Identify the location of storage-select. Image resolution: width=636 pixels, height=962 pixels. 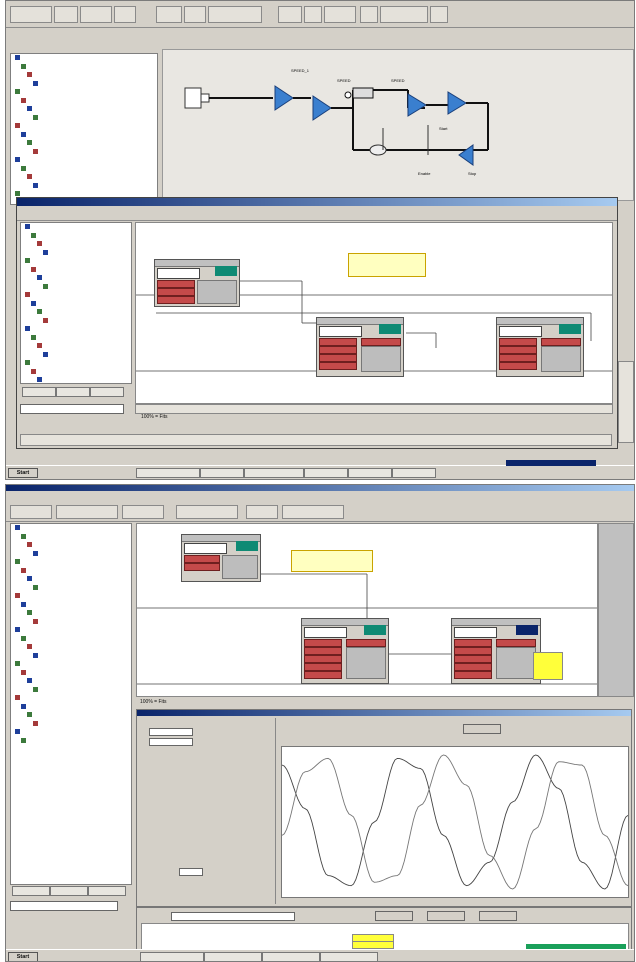
(233, 916).